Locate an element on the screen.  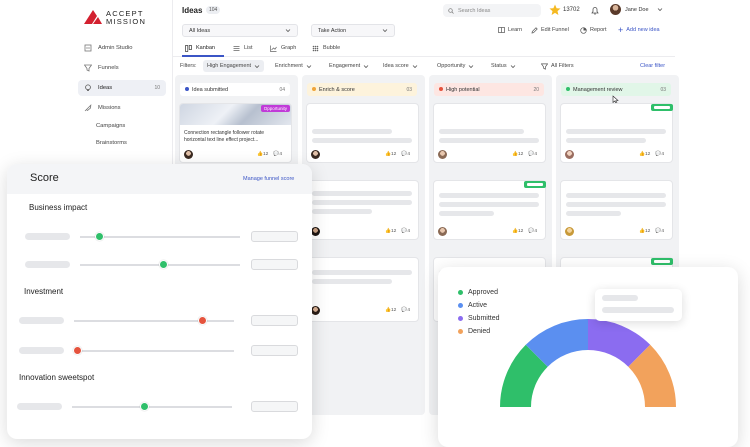
idea-card-title-line1: Connection rectangle follower rotate is located at coordinates (224, 133).